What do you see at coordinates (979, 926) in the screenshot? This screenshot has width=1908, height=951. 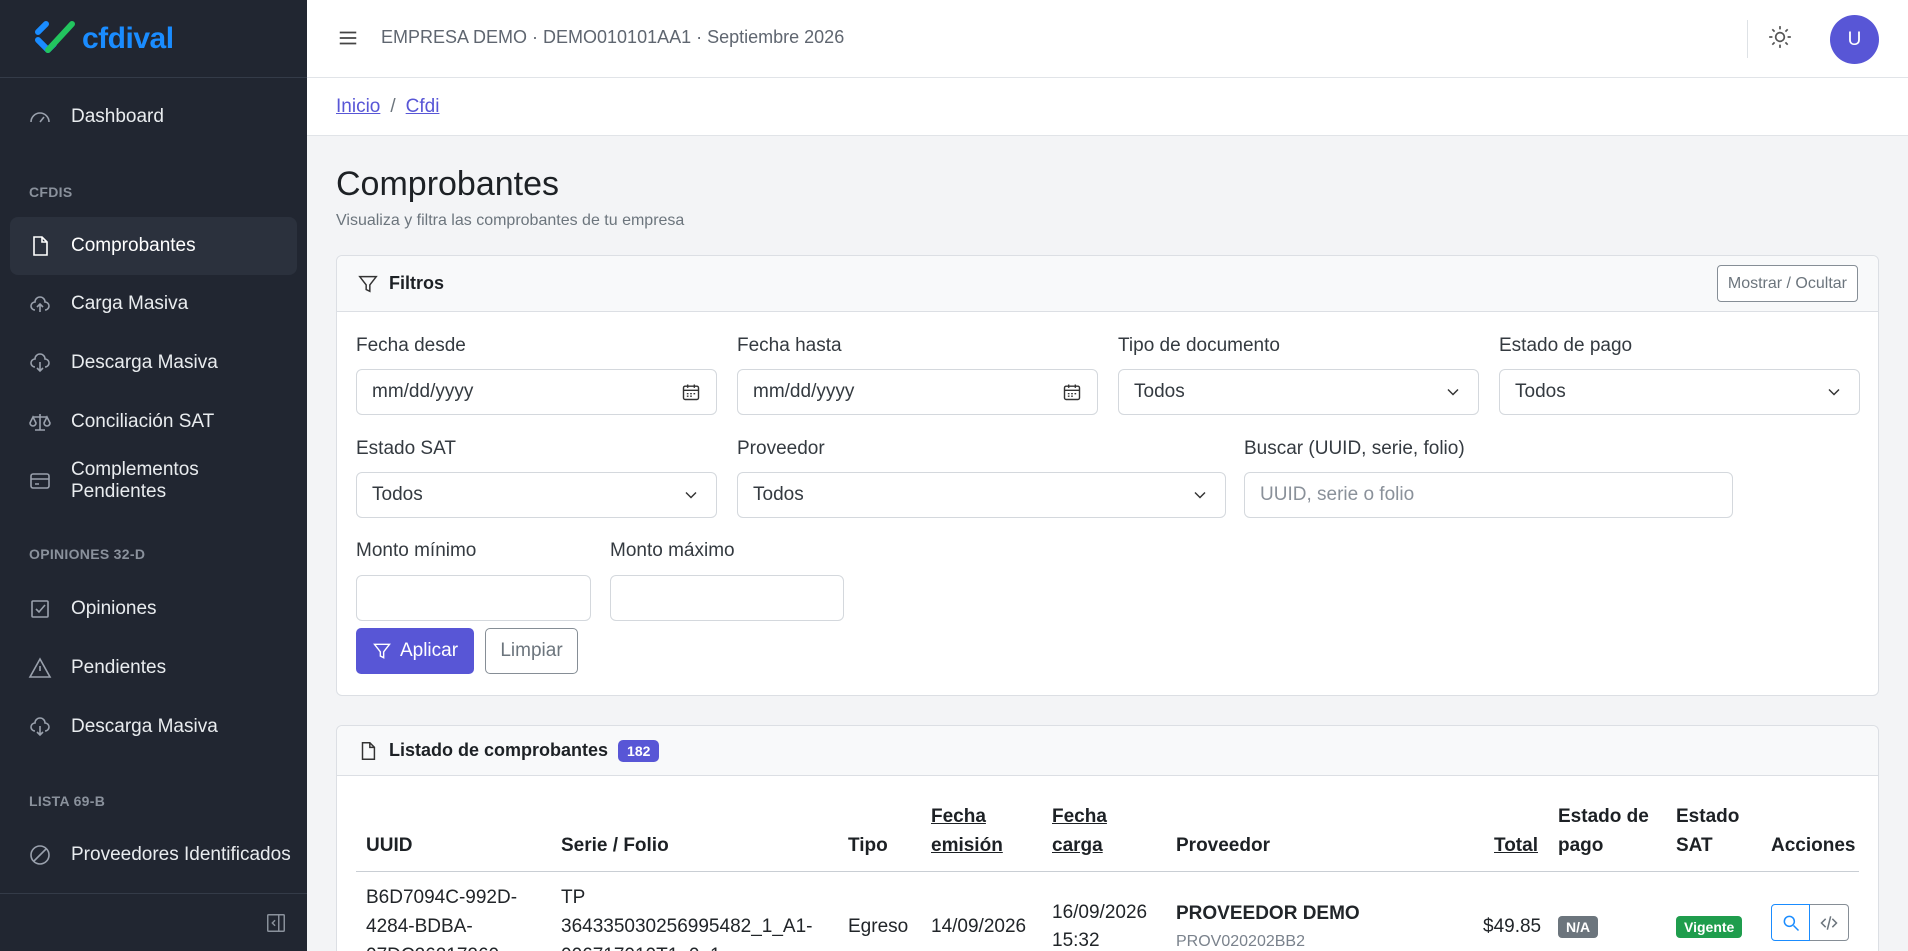 I see `cell-fecha-emision: 14/09/2026` at bounding box center [979, 926].